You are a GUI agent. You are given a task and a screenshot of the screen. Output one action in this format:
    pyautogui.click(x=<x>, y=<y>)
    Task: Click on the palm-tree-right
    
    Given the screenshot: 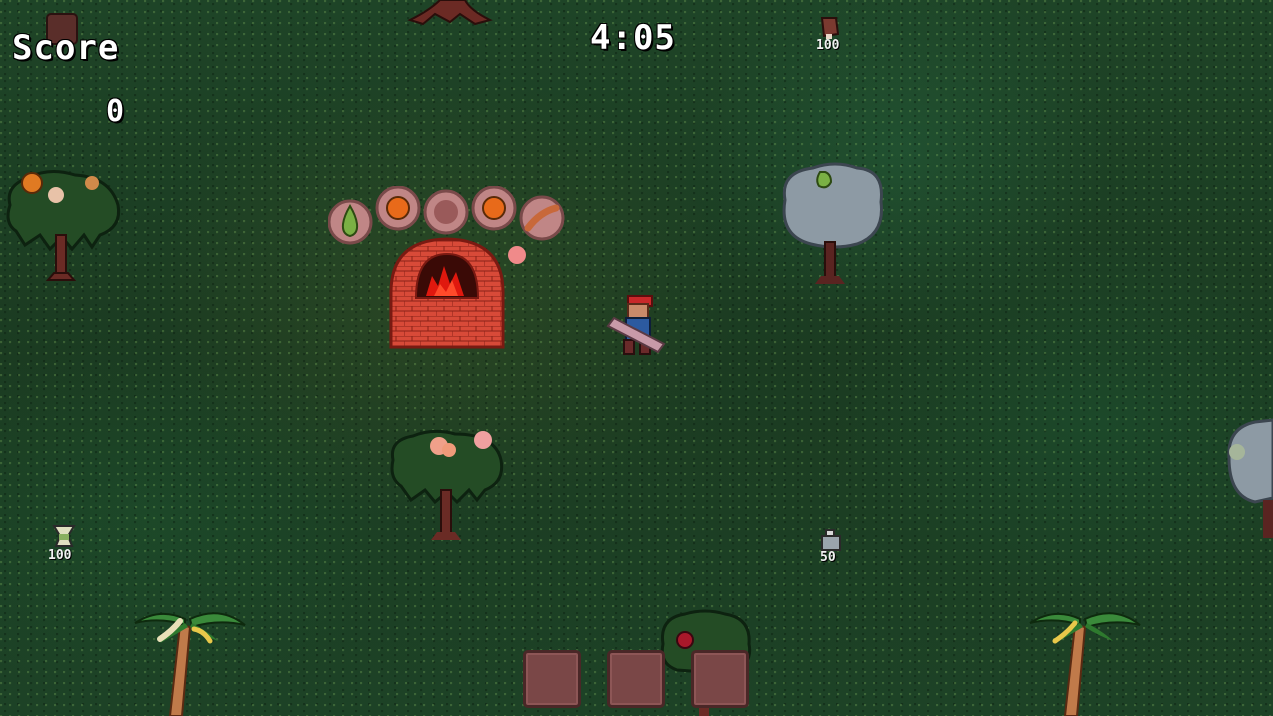 What is the action you would take?
    pyautogui.click(x=1085, y=660)
    